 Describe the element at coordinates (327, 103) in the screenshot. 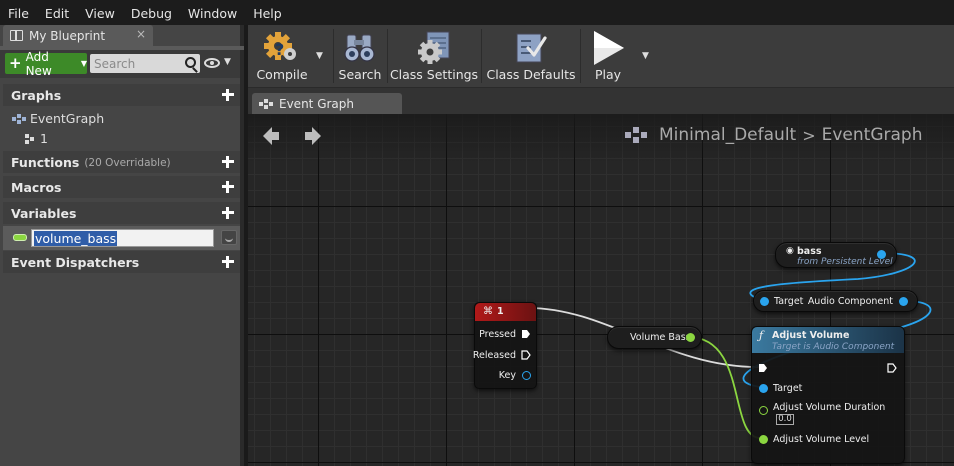

I see `tab-event-graph: Event Graph` at that location.